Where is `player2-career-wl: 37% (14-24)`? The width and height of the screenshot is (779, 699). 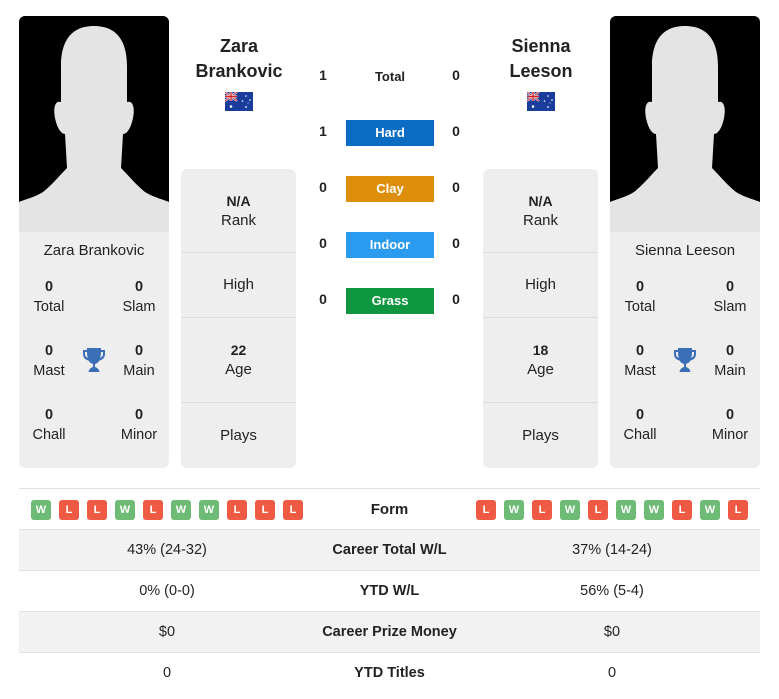
player2-career-wl: 37% (14-24) is located at coordinates (612, 550).